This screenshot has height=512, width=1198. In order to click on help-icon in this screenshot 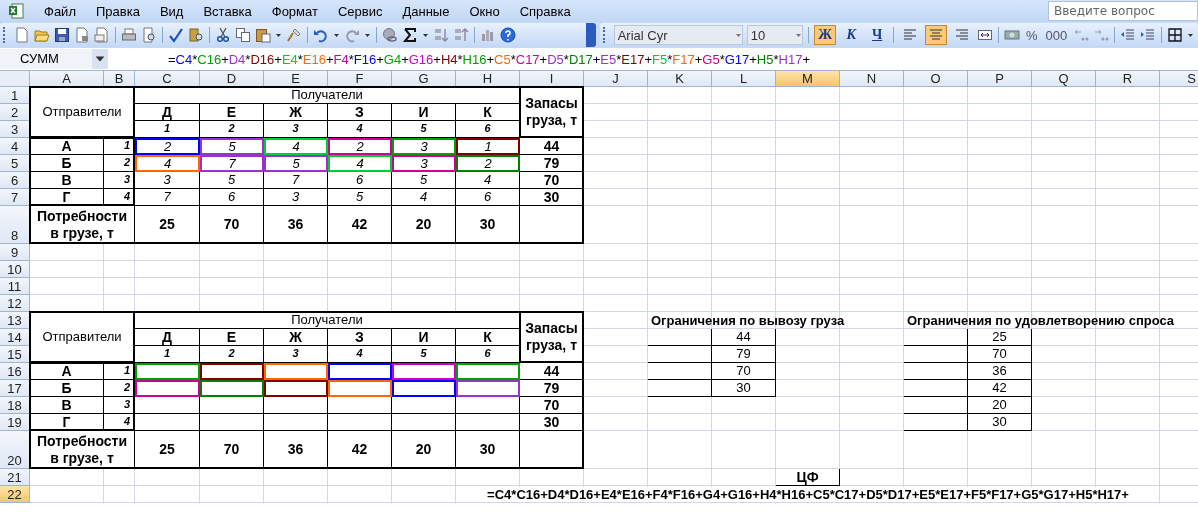, I will do `click(508, 35)`.